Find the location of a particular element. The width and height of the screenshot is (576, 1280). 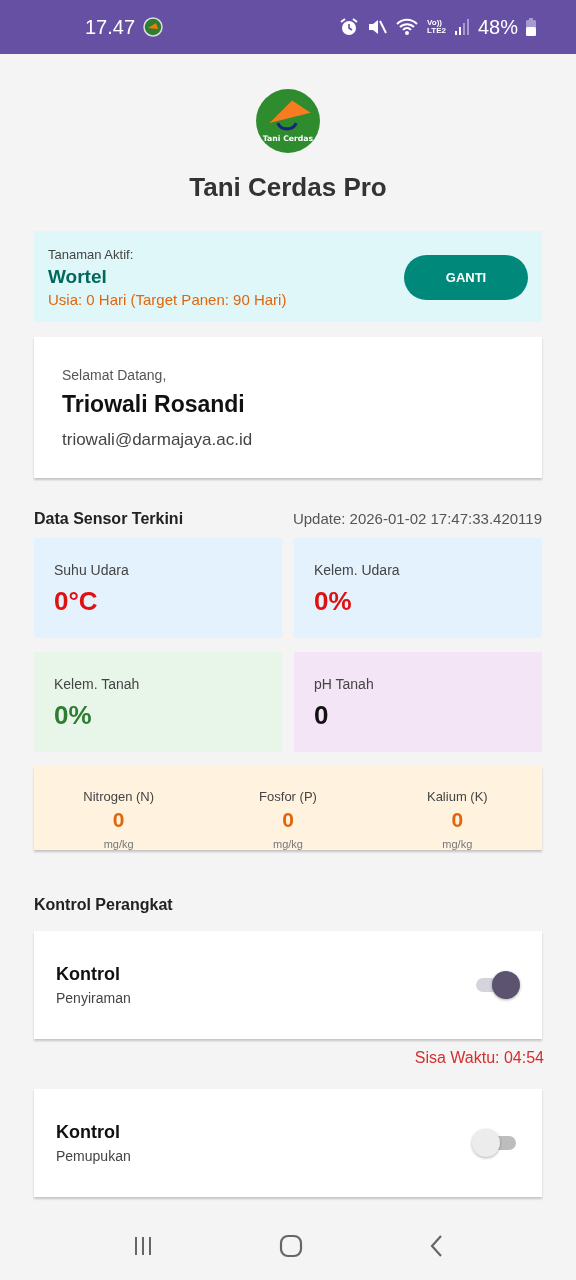

battery-icon is located at coordinates (531, 27).